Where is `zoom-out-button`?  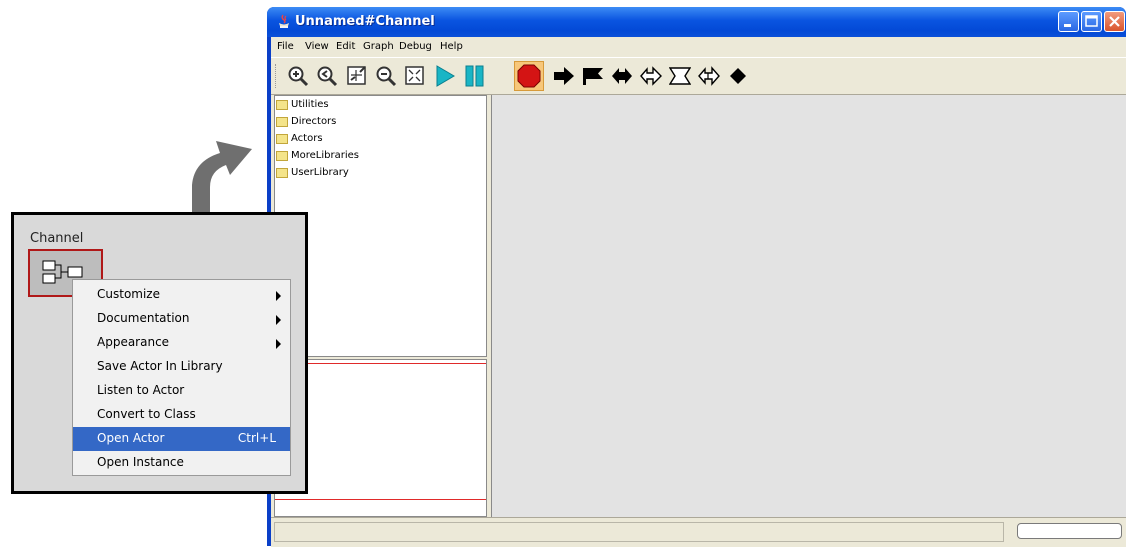
zoom-out-button is located at coordinates (386, 76).